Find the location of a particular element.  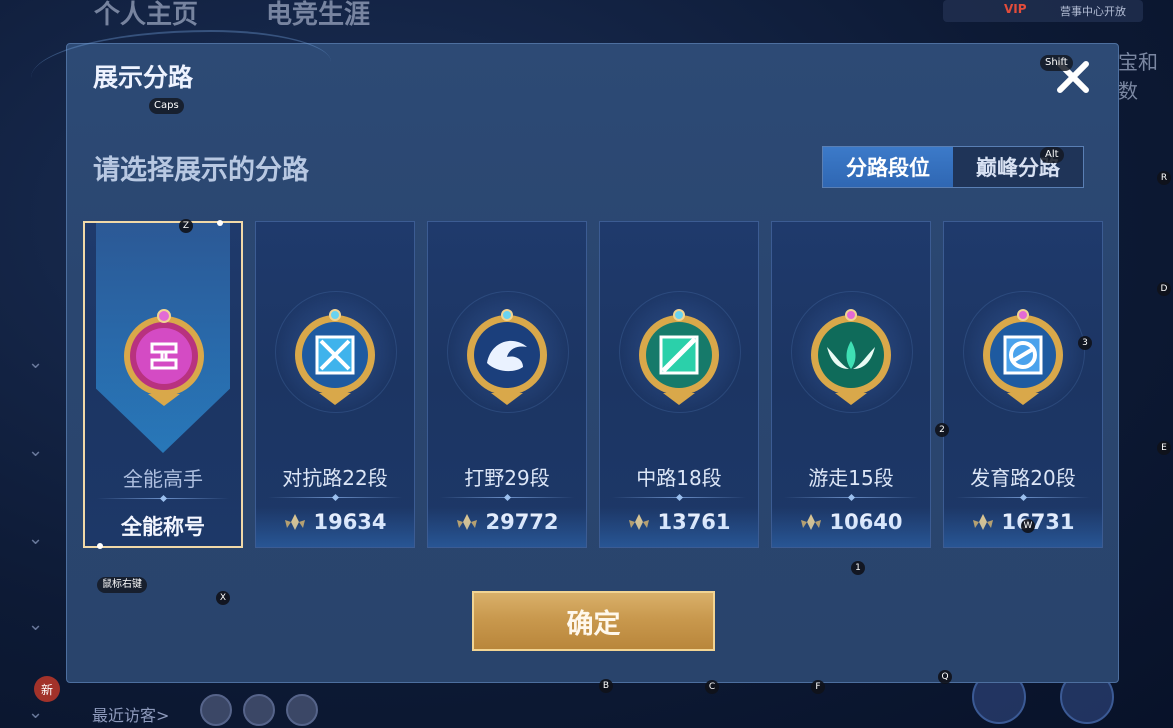

key-hint-c: C is located at coordinates (712, 687).